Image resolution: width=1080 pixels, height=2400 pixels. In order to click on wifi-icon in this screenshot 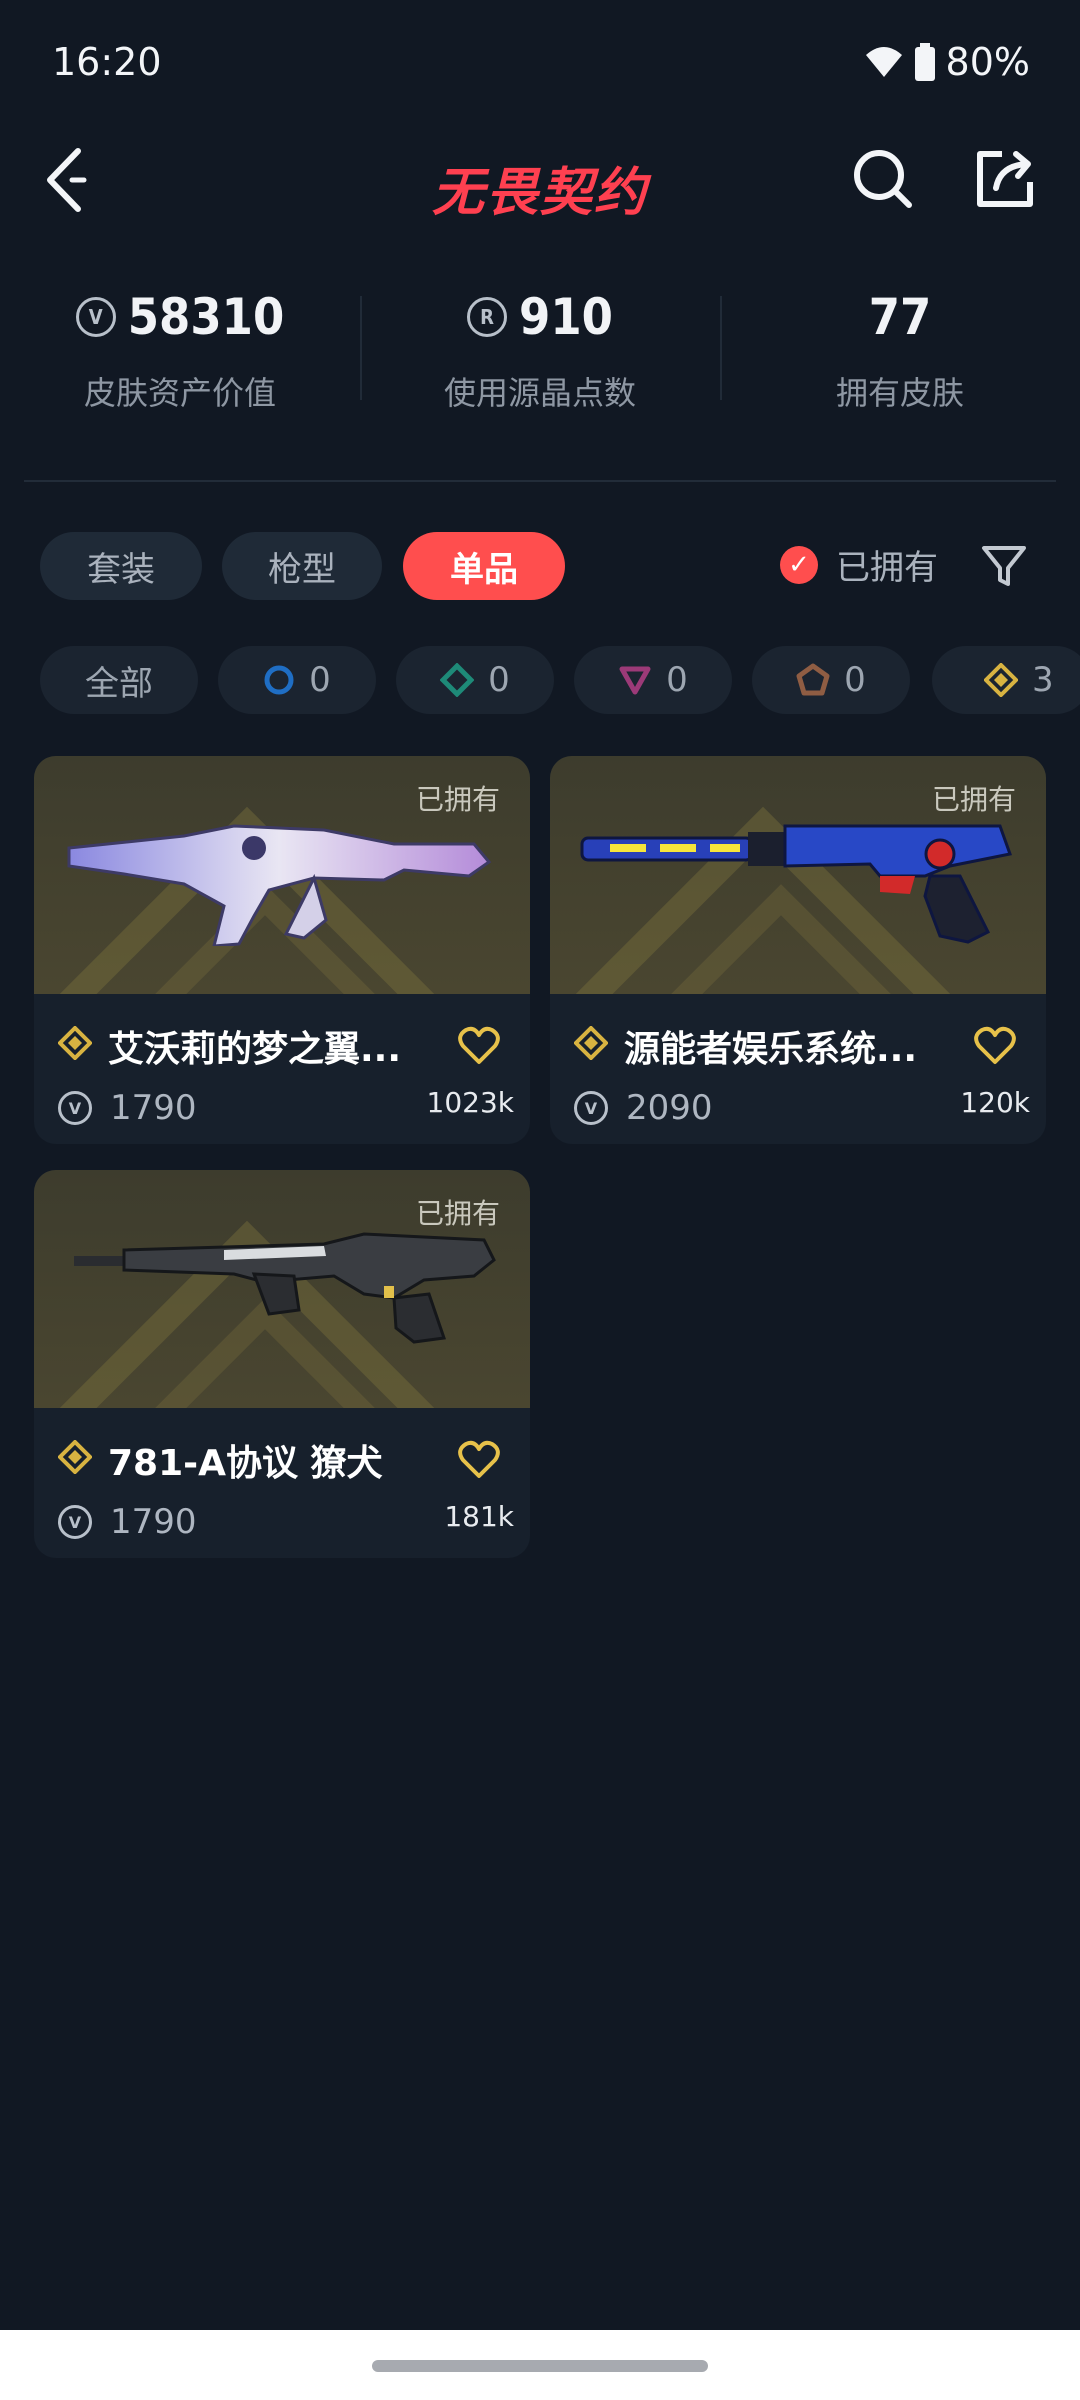, I will do `click(883, 62)`.